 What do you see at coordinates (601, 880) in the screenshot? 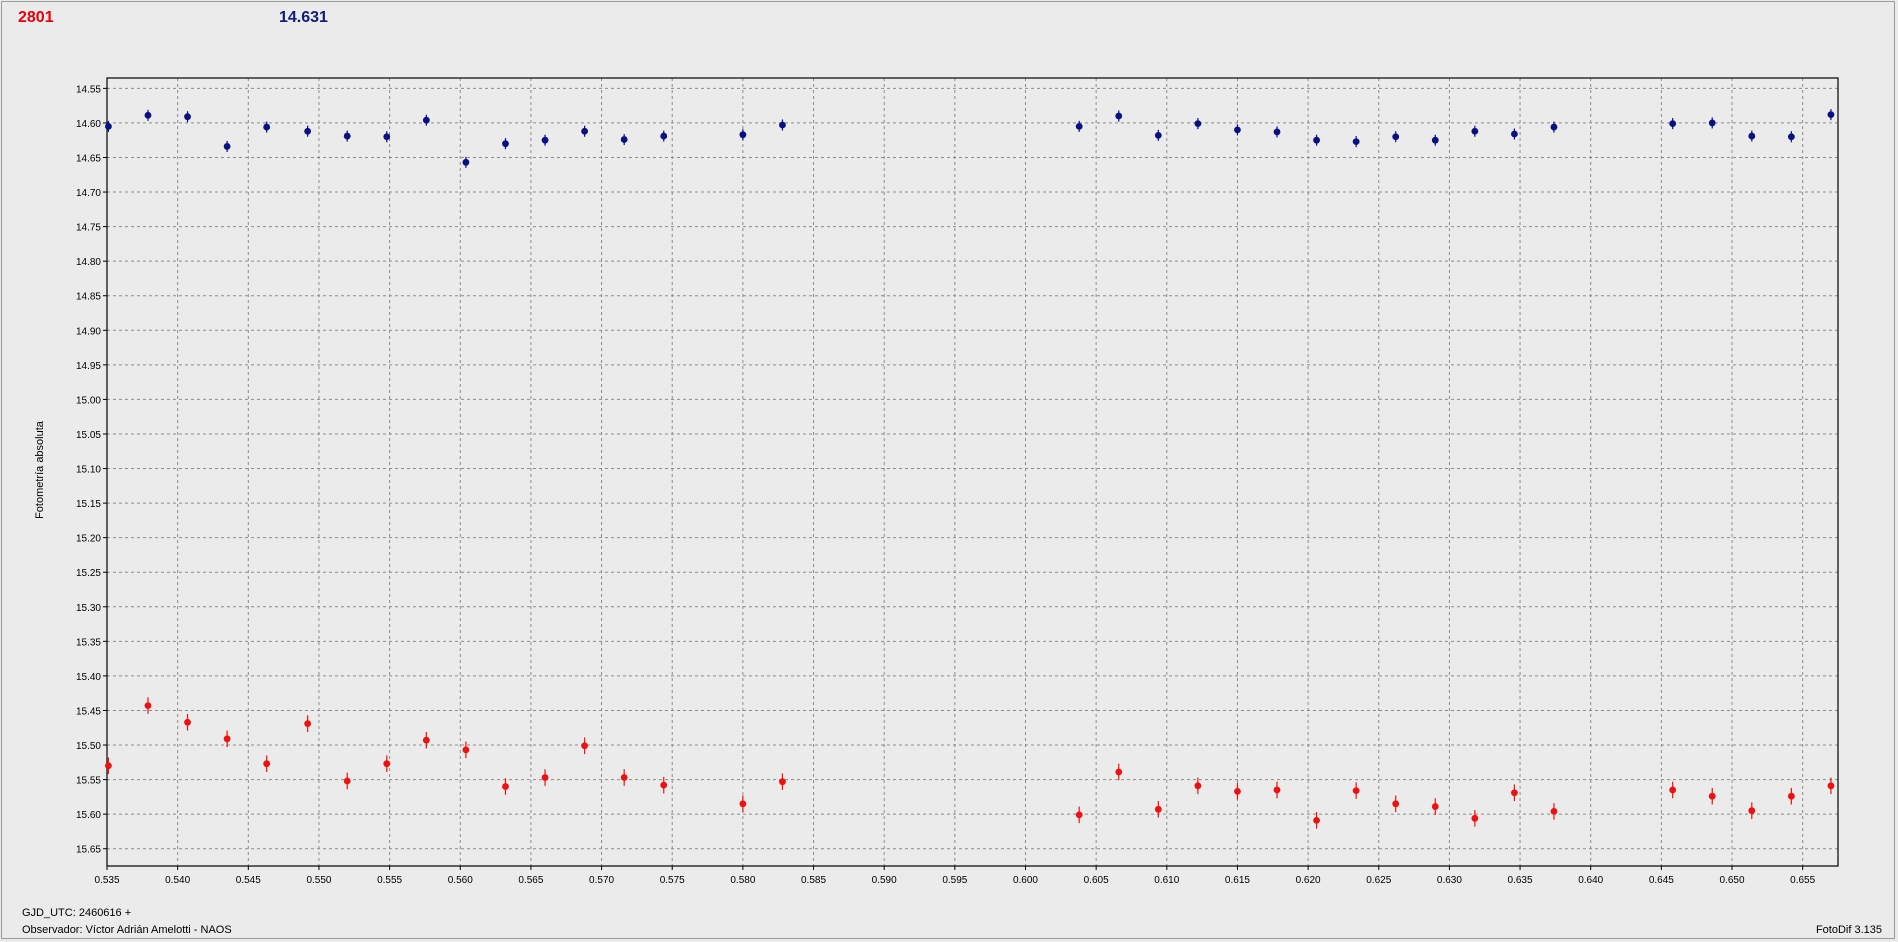
I see `x-tick-label: 0.570` at bounding box center [601, 880].